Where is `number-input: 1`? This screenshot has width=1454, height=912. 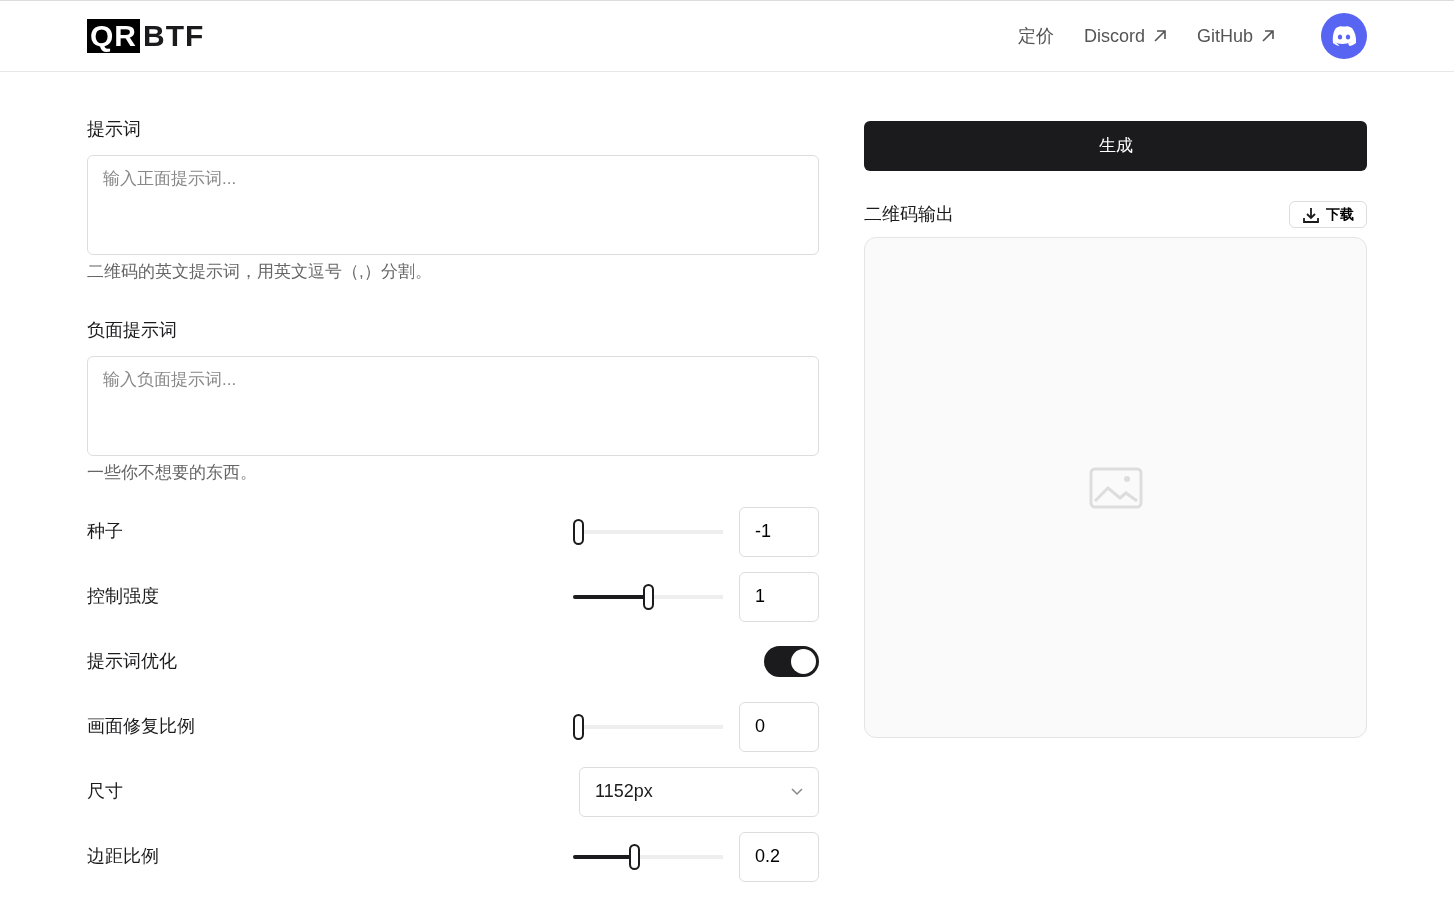 number-input: 1 is located at coordinates (779, 596).